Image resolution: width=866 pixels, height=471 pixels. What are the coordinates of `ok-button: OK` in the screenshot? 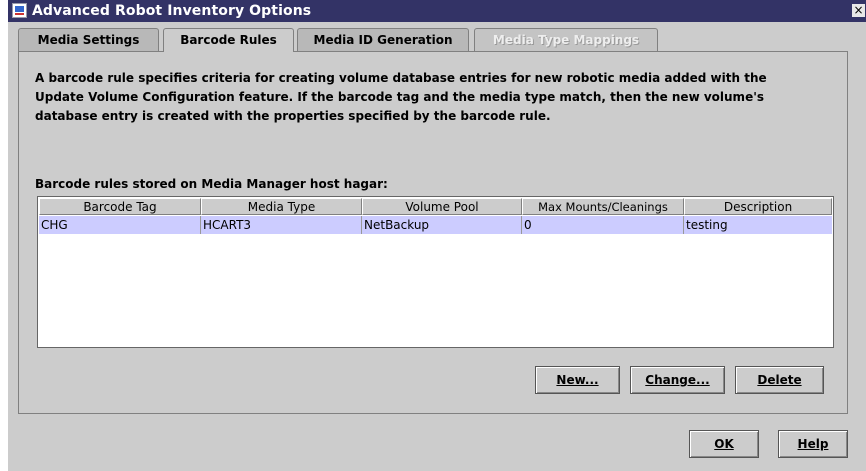 It's located at (724, 444).